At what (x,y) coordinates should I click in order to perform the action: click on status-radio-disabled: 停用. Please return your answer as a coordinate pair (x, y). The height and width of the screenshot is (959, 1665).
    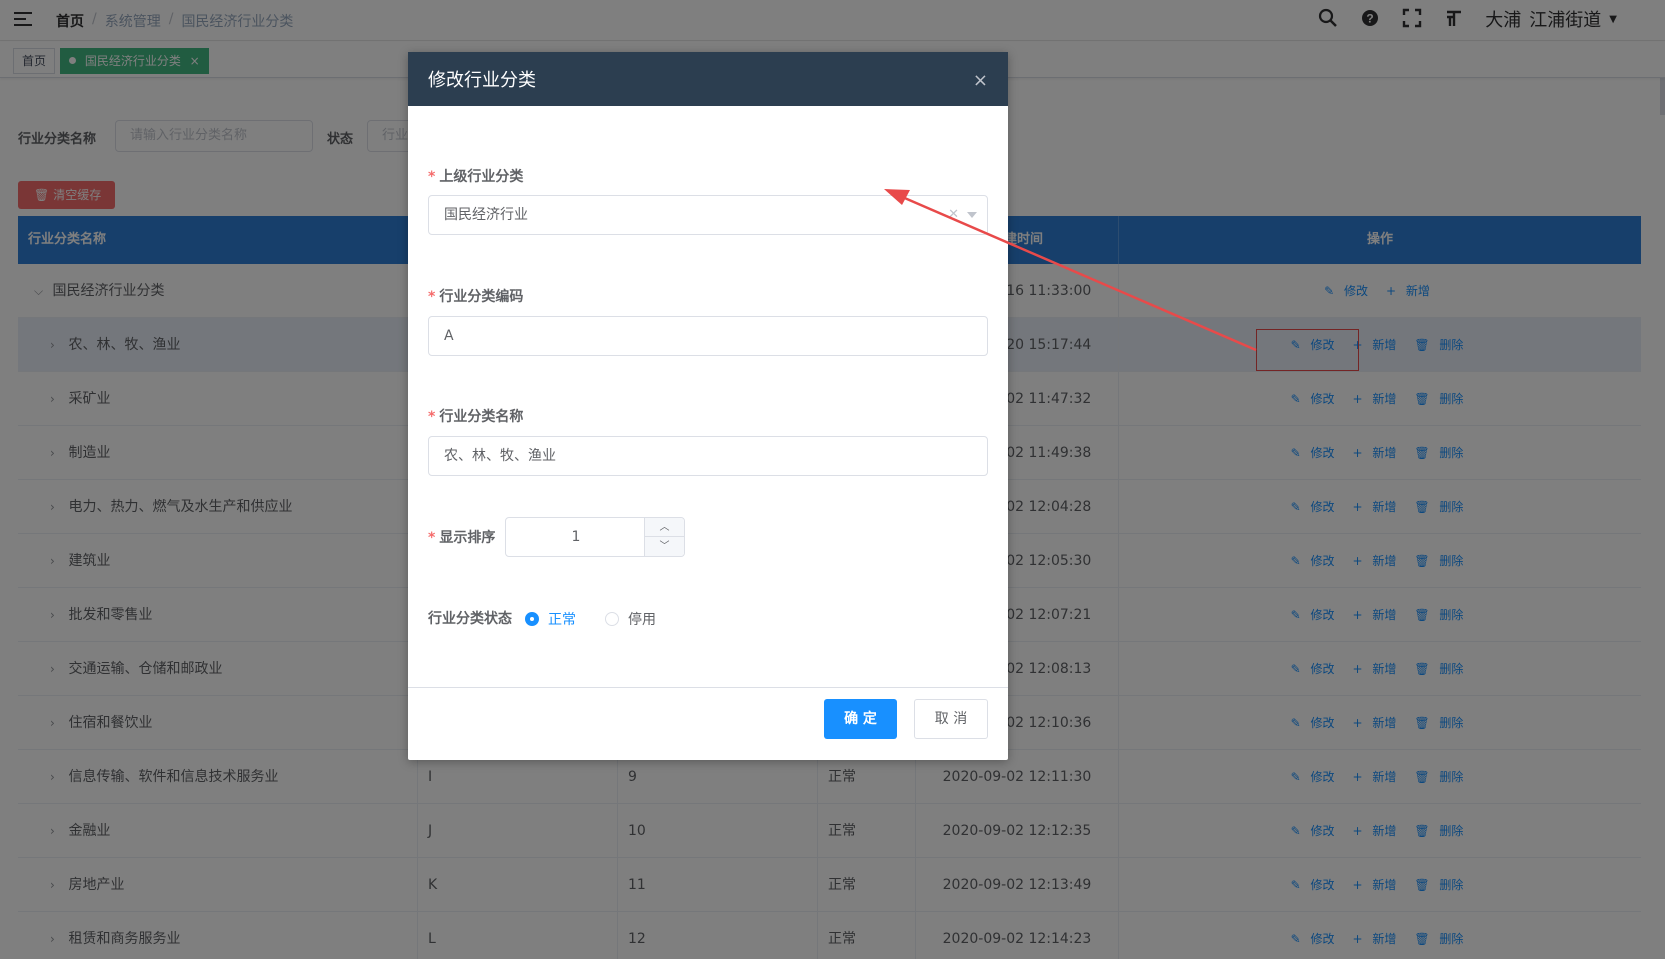
    Looking at the image, I should click on (630, 619).